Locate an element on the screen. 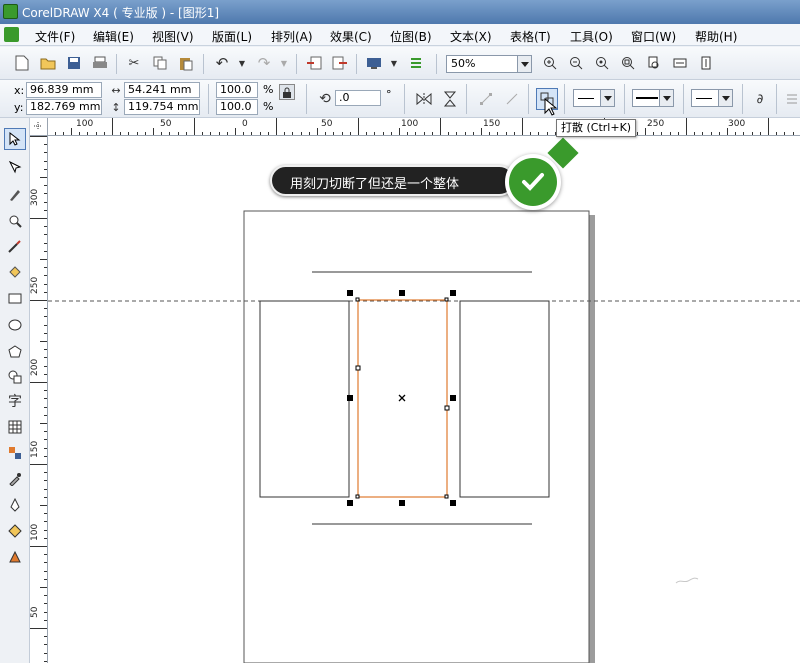 This screenshot has width=800, height=663. more-options-icon is located at coordinates (791, 99).